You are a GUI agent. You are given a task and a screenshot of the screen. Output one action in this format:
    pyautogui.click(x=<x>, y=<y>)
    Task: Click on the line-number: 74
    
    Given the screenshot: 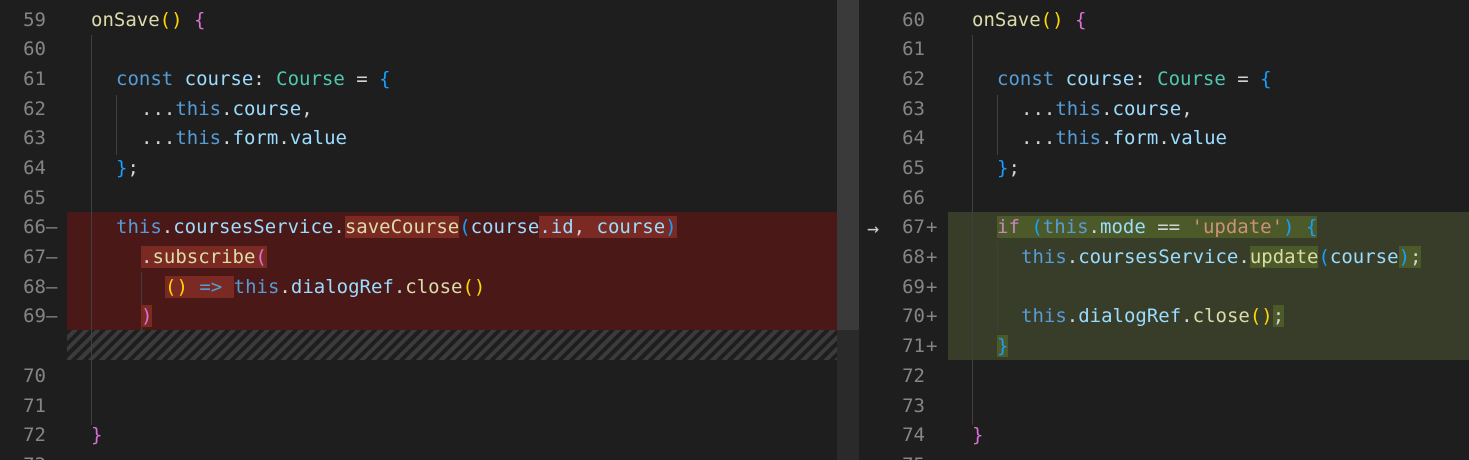 What is the action you would take?
    pyautogui.click(x=913, y=435)
    